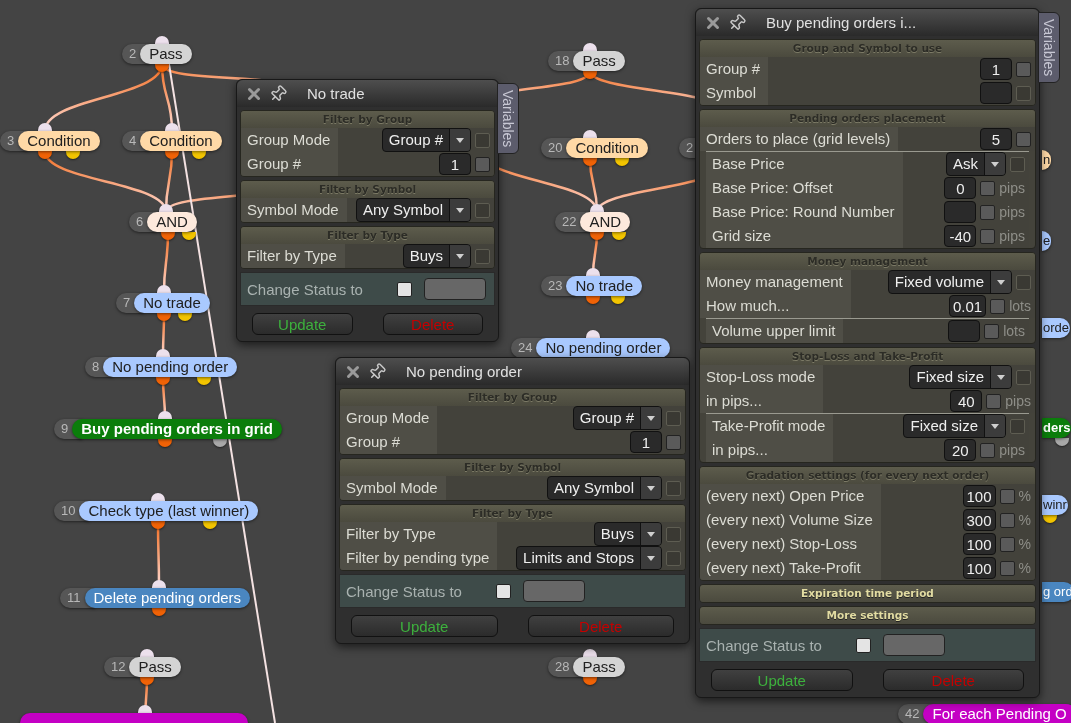 The image size is (1071, 723). I want to click on node-label: AND, so click(605, 222).